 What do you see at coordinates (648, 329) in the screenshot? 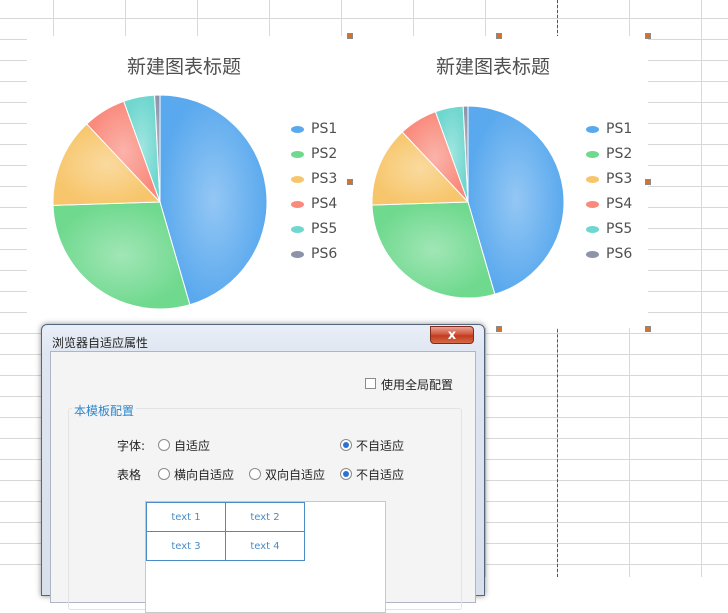
I see `resize-handle-bottom-right` at bounding box center [648, 329].